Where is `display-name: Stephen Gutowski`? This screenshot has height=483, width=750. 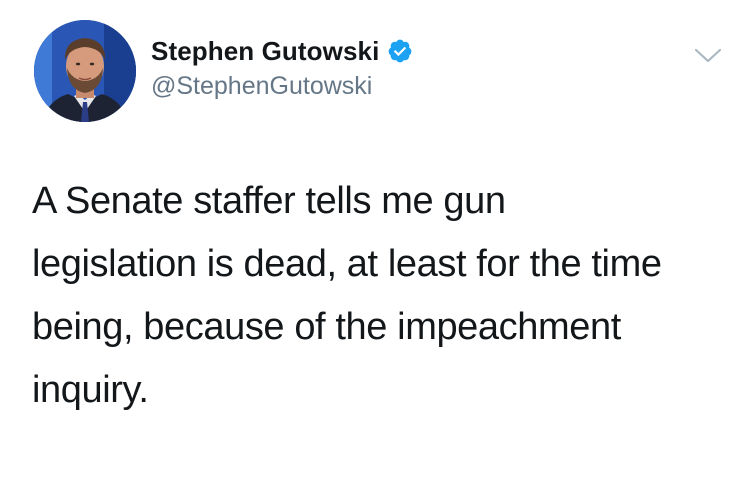 display-name: Stephen Gutowski is located at coordinates (265, 51).